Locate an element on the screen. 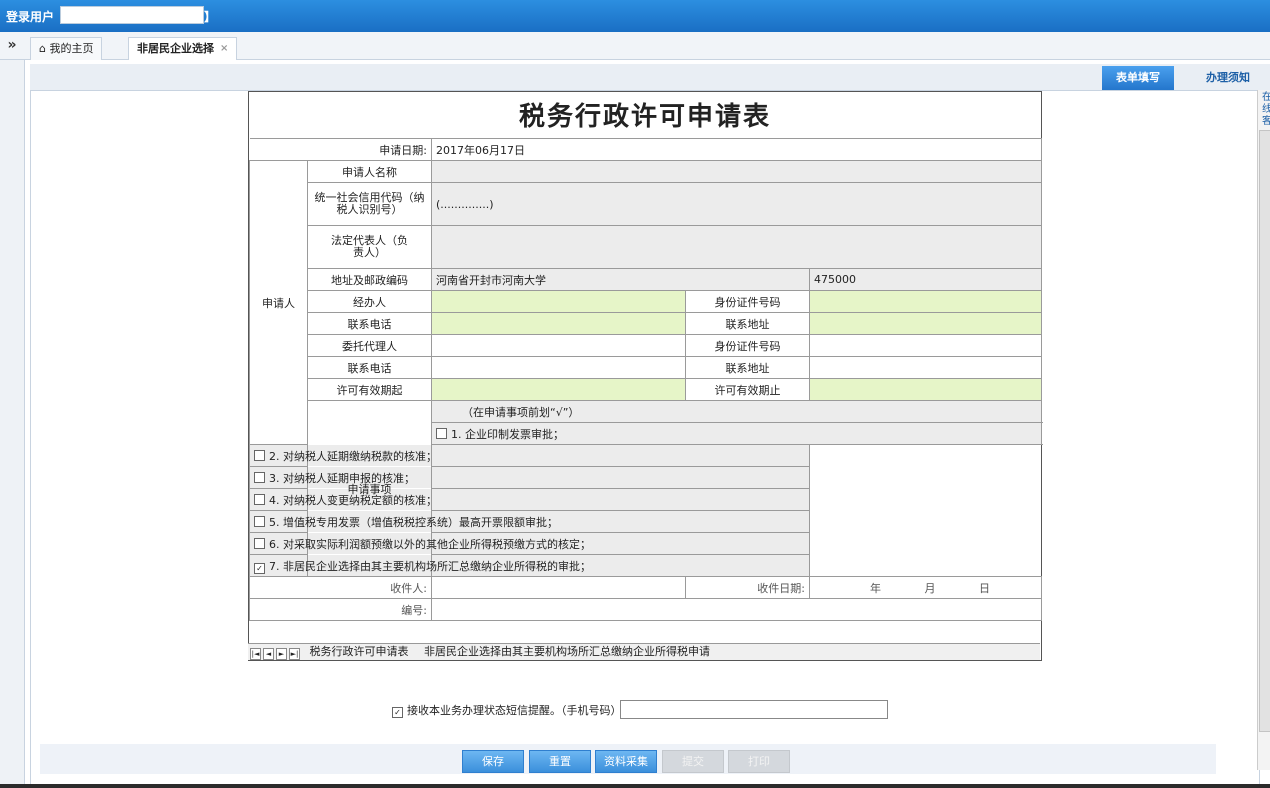 The image size is (1270, 788). login-user-value is located at coordinates (132, 15).